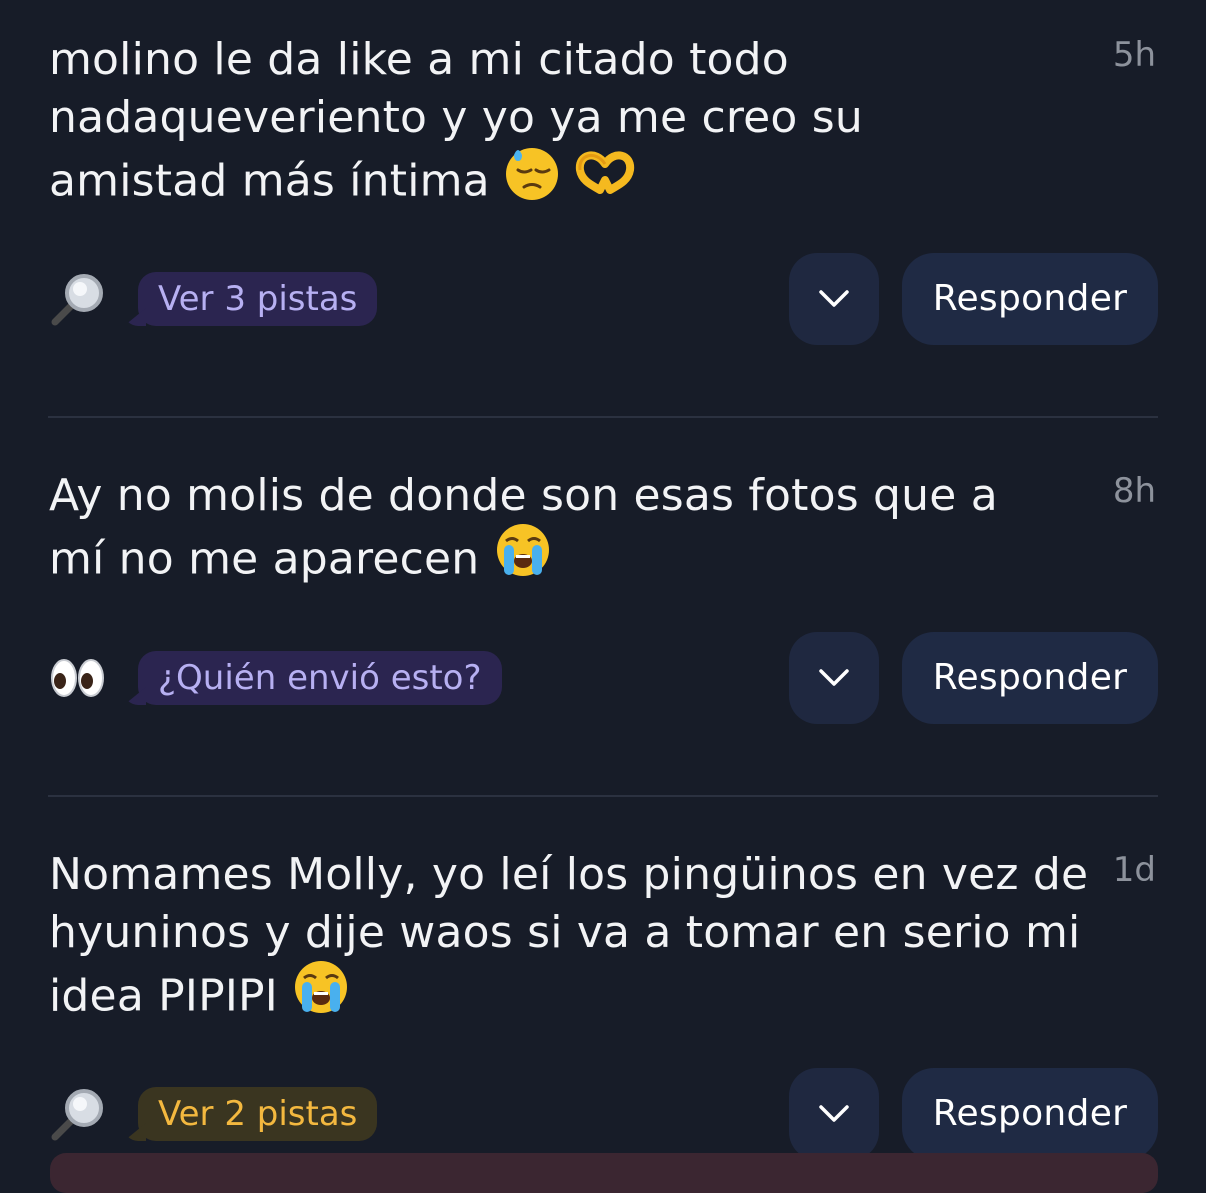 This screenshot has width=1206, height=1193. I want to click on who-sent-button: ¿Quién envió esto?, so click(320, 678).